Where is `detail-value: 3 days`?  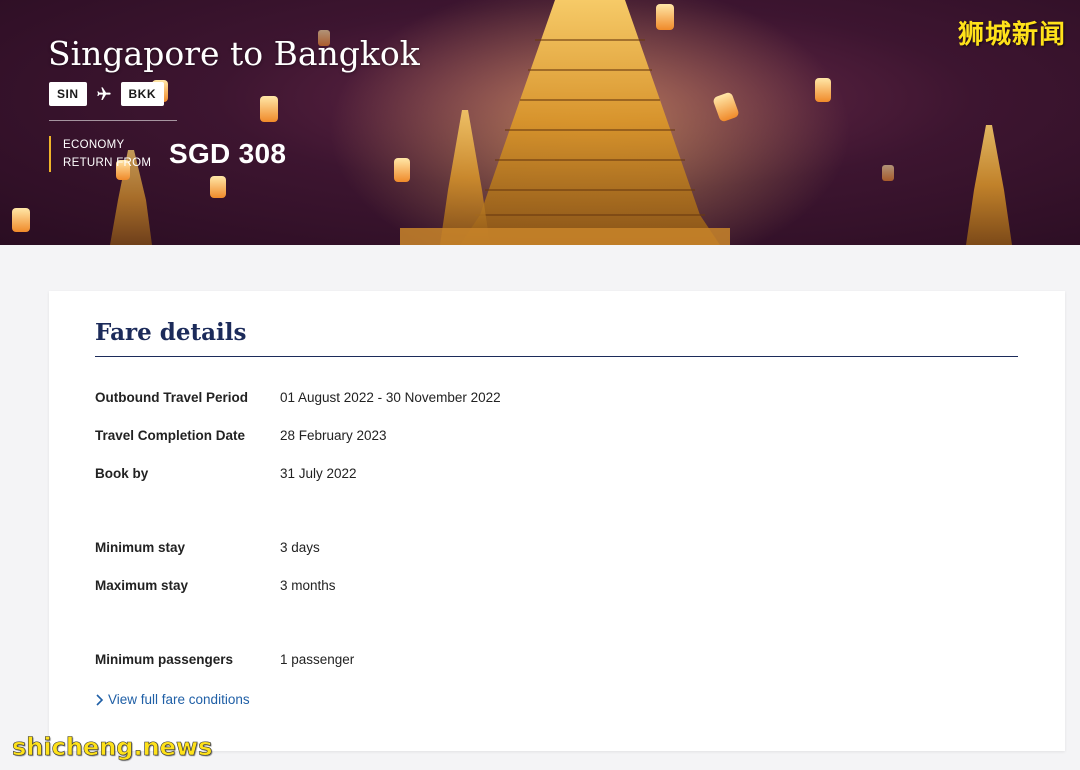
detail-value: 3 days is located at coordinates (300, 547).